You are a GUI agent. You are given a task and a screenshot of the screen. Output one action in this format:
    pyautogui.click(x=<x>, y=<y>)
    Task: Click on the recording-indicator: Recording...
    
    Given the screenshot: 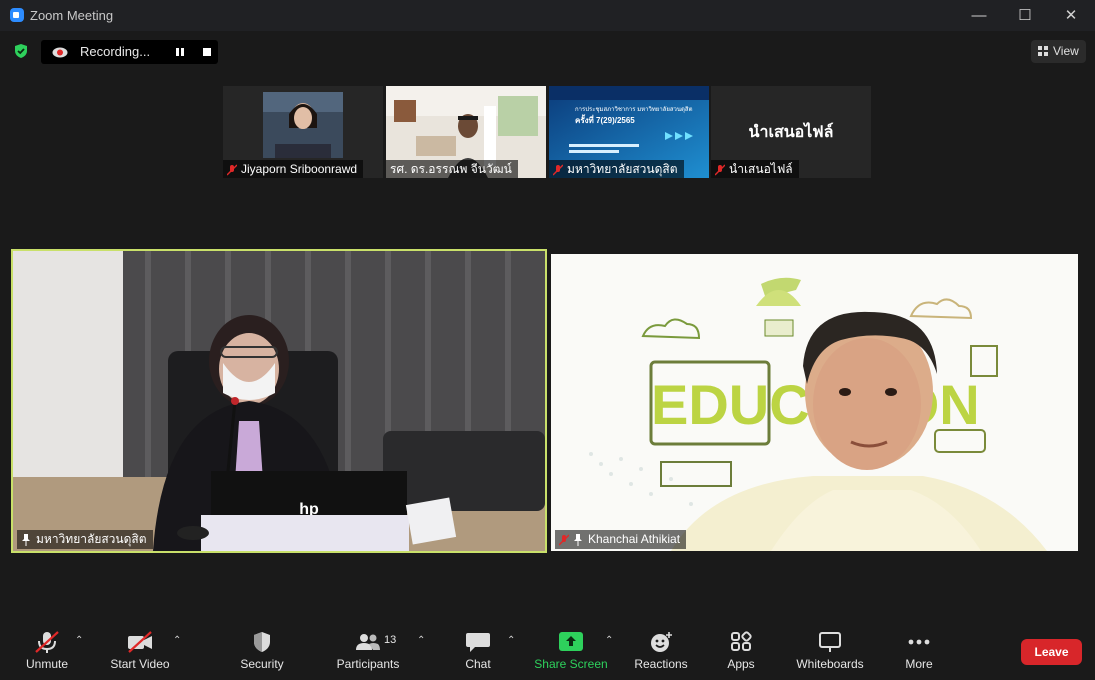 What is the action you would take?
    pyautogui.click(x=129, y=52)
    